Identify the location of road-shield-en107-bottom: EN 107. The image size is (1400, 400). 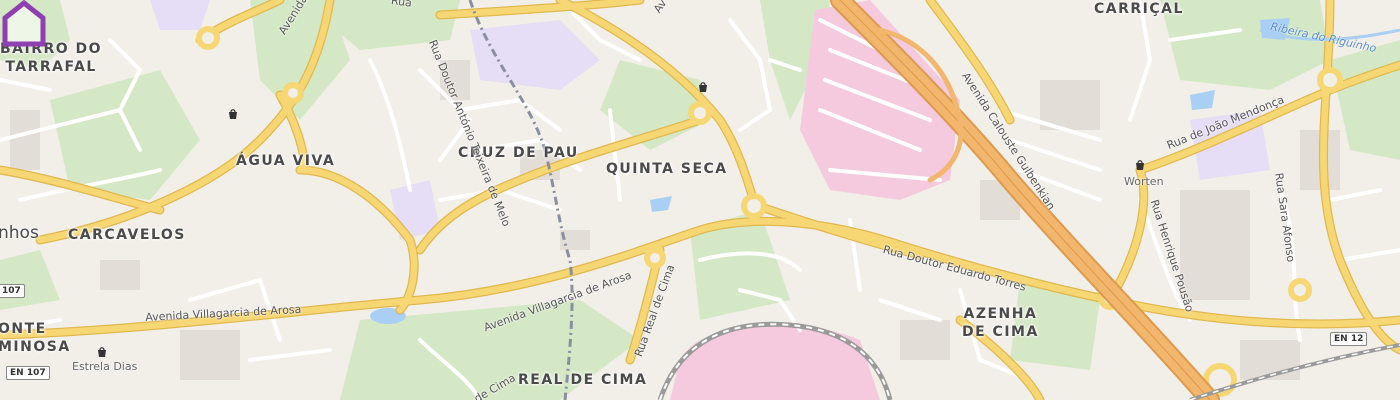
(28, 373).